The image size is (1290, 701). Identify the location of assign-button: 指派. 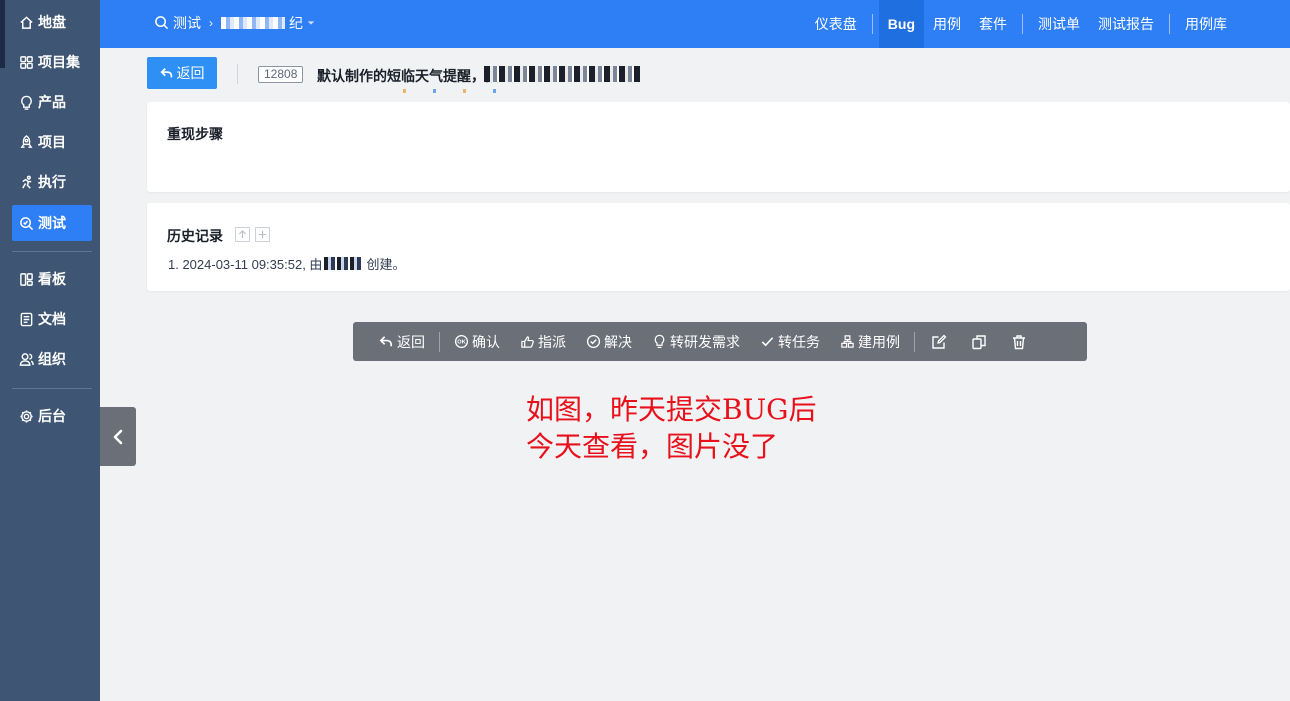
(543, 341).